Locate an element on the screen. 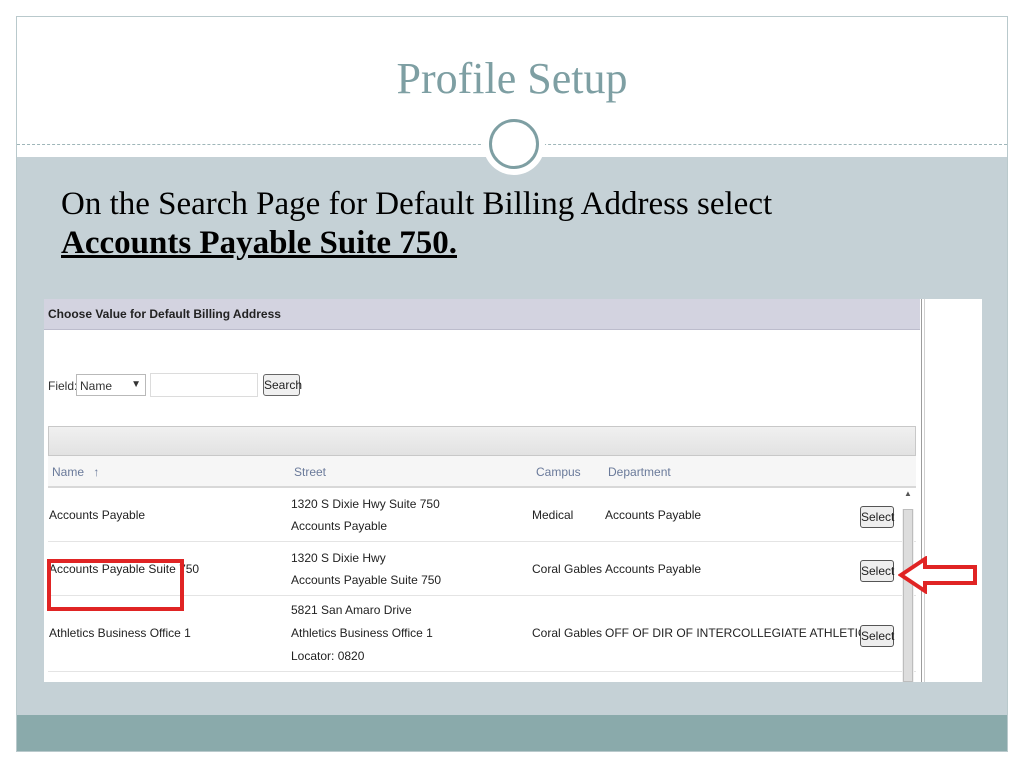 The width and height of the screenshot is (1024, 768). column-header-department: Department is located at coordinates (639, 472).